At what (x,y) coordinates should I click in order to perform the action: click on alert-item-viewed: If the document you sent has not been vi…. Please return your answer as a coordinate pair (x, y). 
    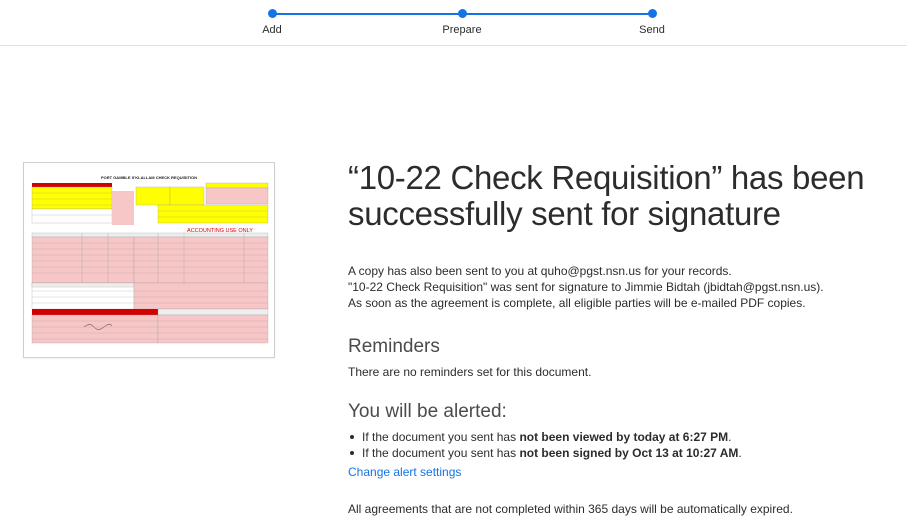
    Looking at the image, I should click on (618, 437).